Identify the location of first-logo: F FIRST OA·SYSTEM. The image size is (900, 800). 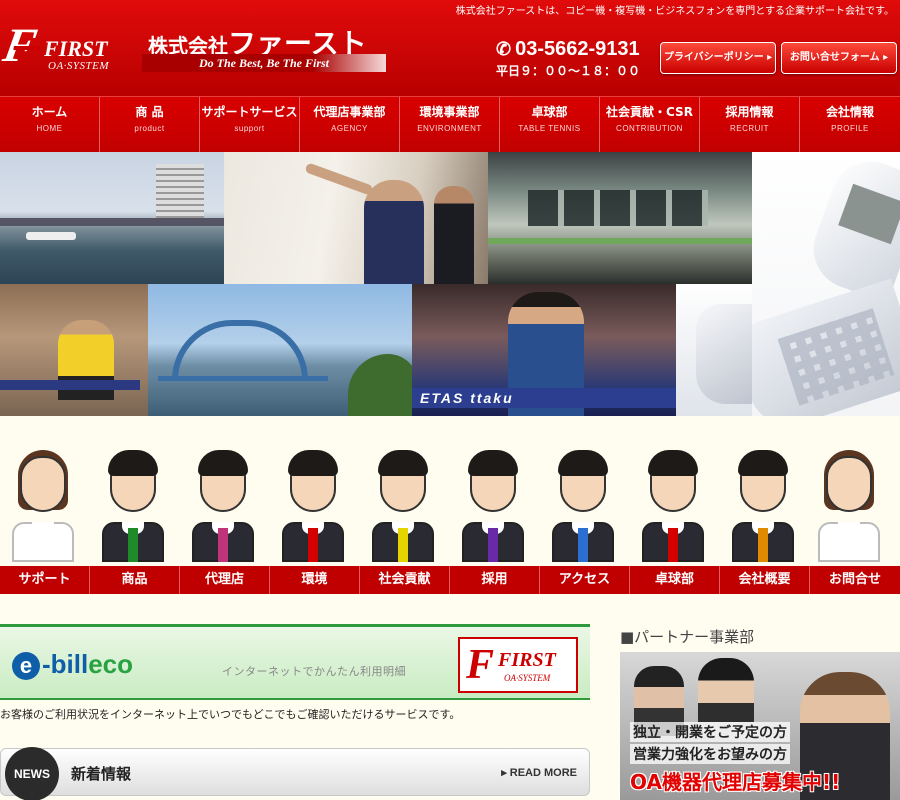
(61, 47).